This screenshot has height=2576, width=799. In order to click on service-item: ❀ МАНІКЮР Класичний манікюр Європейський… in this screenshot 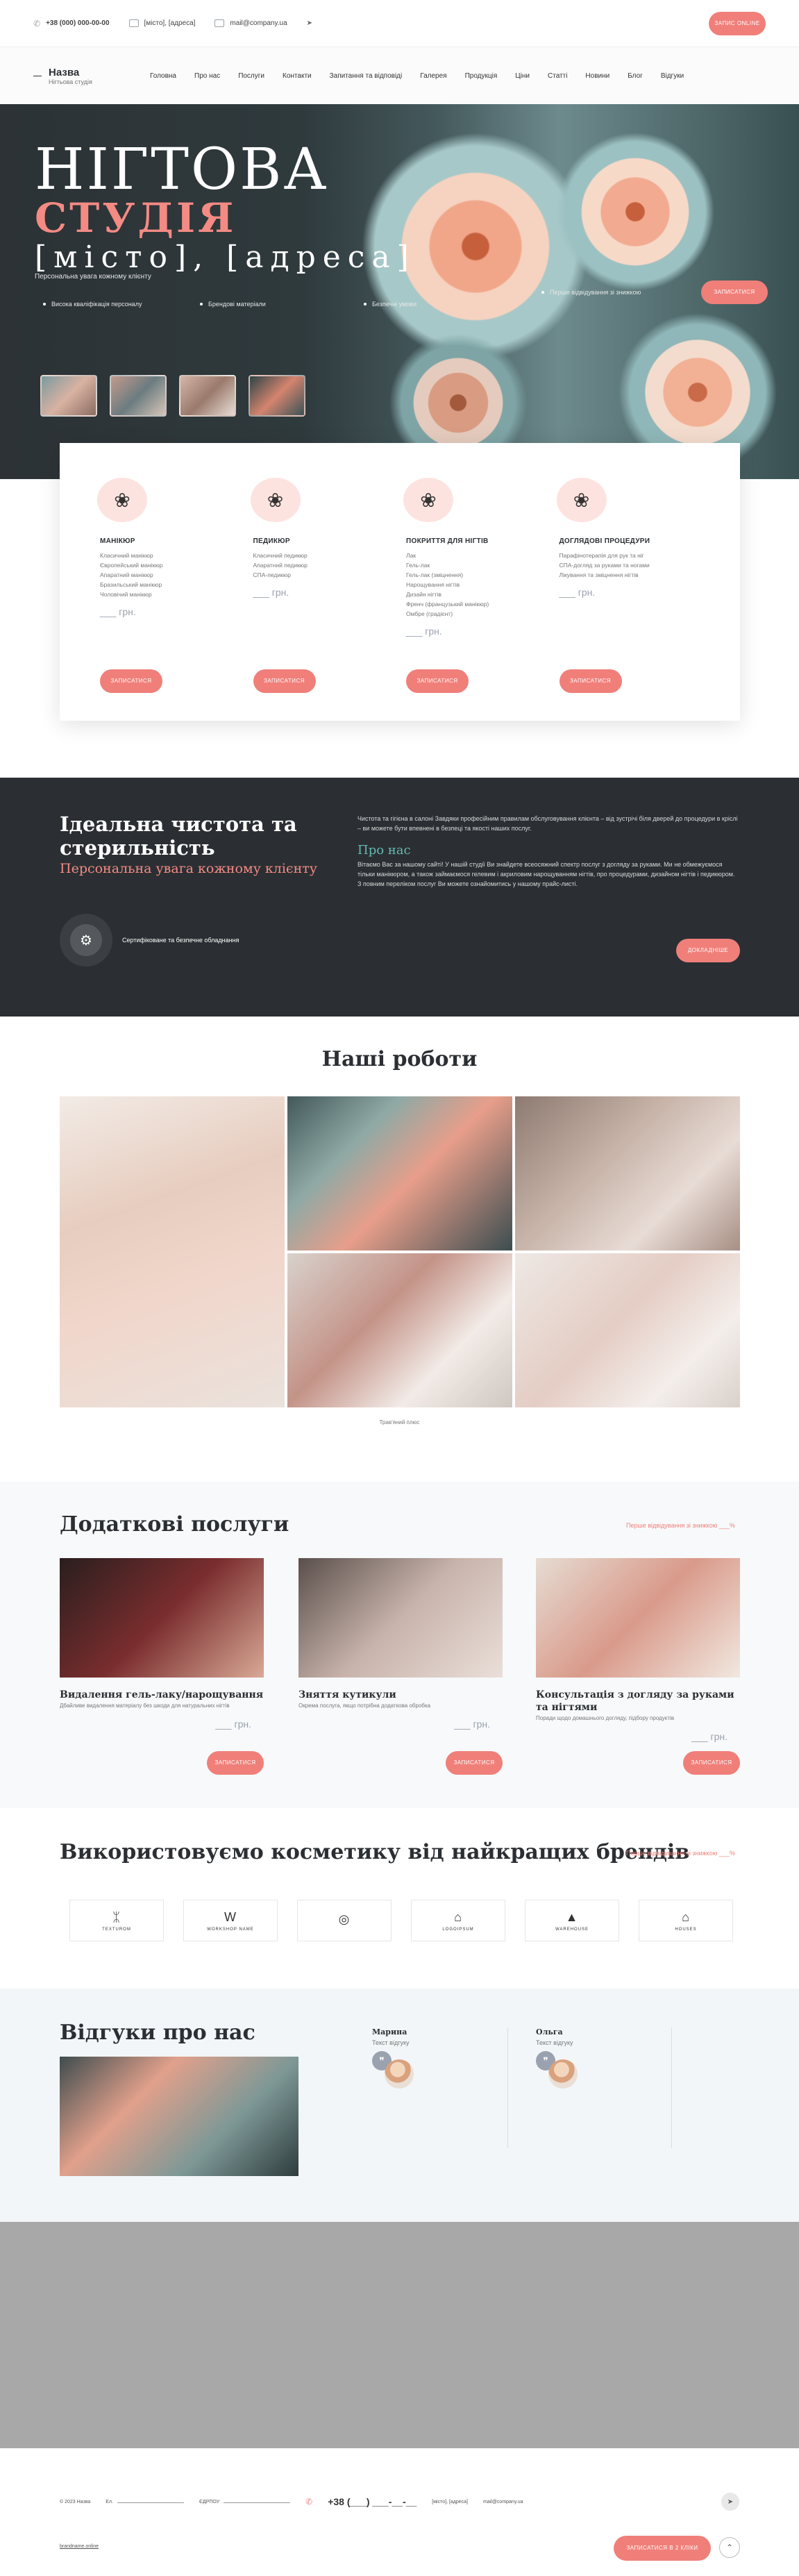, I will do `click(175, 599)`.